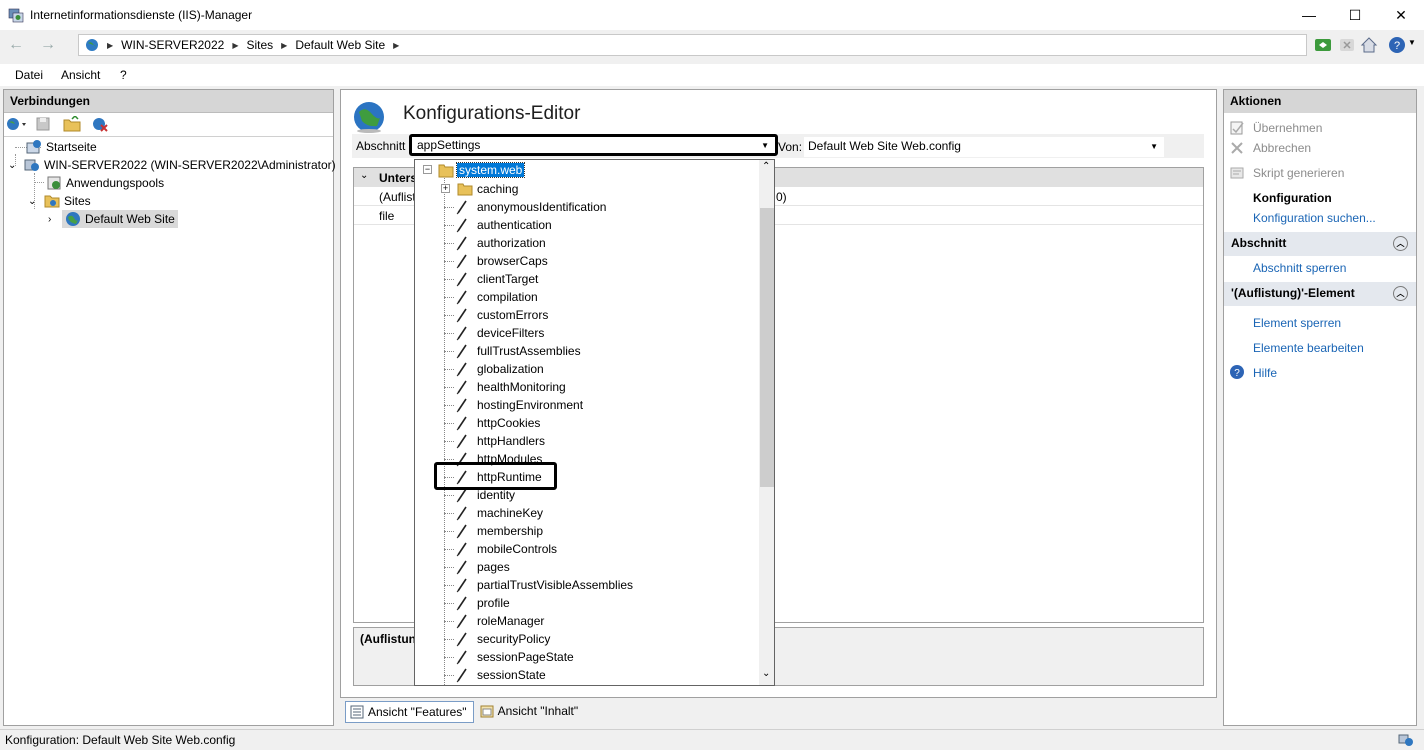 The width and height of the screenshot is (1424, 750). Describe the element at coordinates (492, 113) in the screenshot. I see `page-title: Konfigurations-Editor` at that location.